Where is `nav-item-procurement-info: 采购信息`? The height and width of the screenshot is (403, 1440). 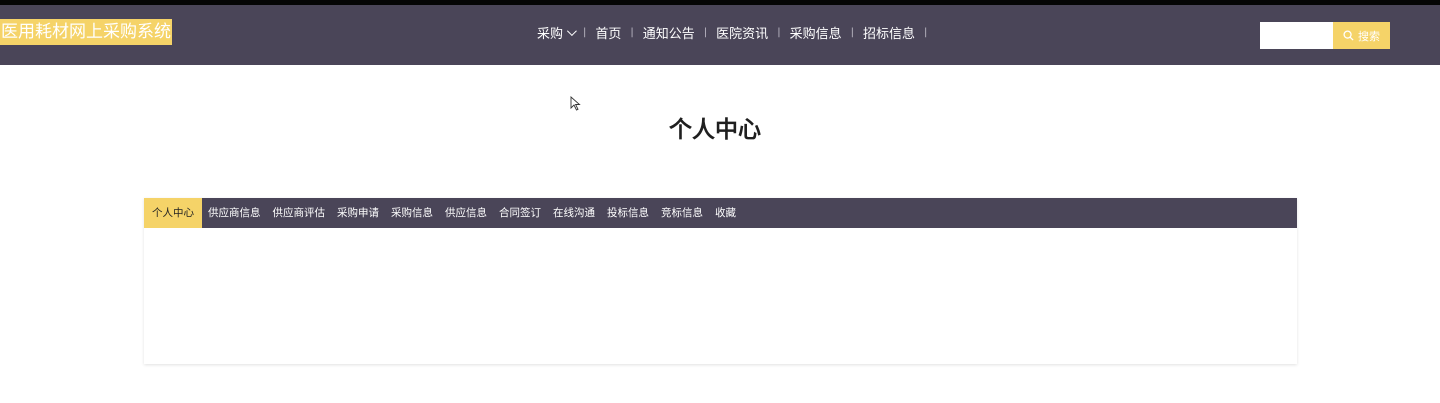 nav-item-procurement-info: 采购信息 is located at coordinates (816, 32).